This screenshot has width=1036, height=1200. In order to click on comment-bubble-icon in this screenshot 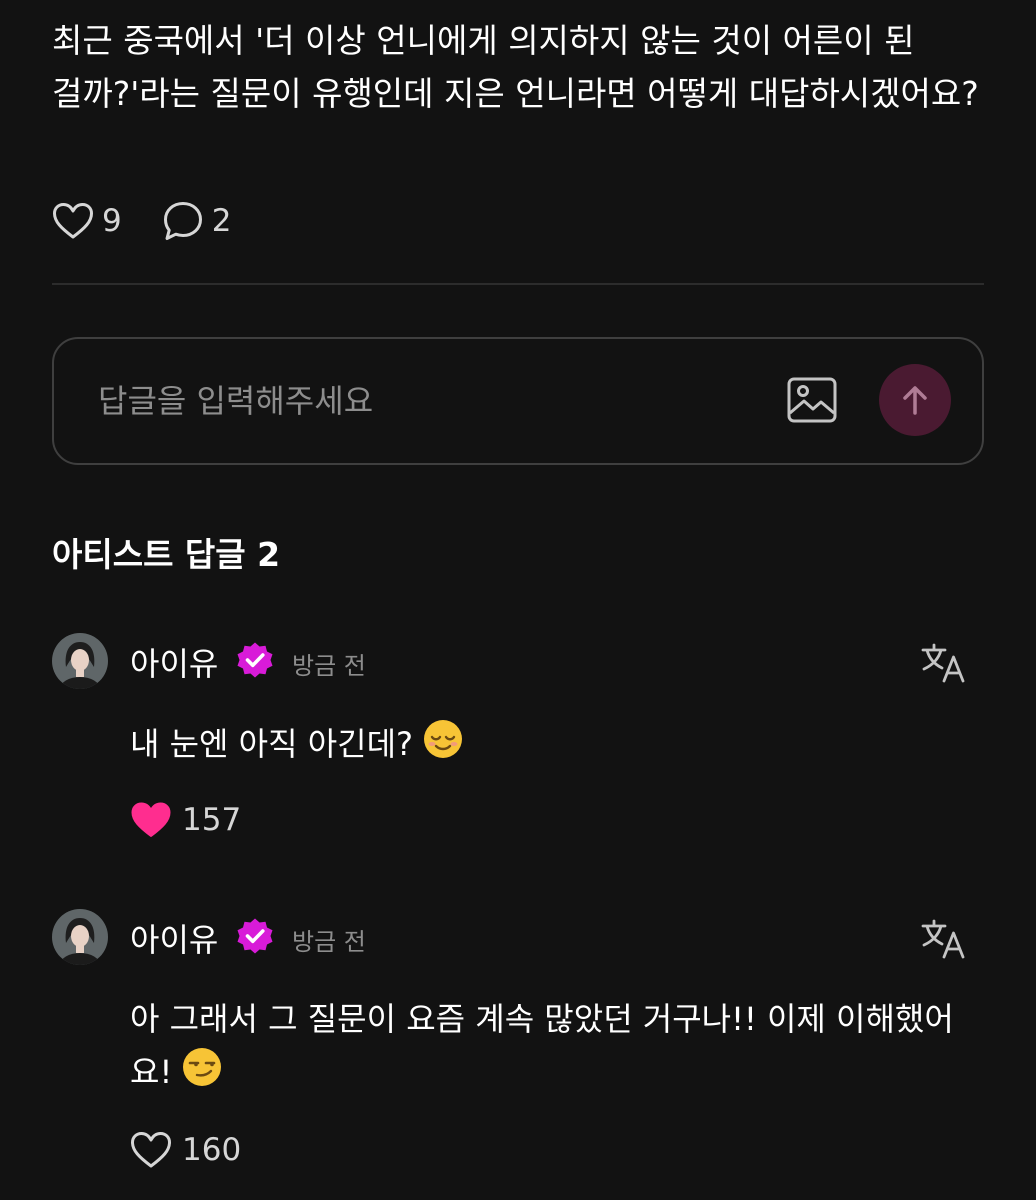, I will do `click(182, 221)`.